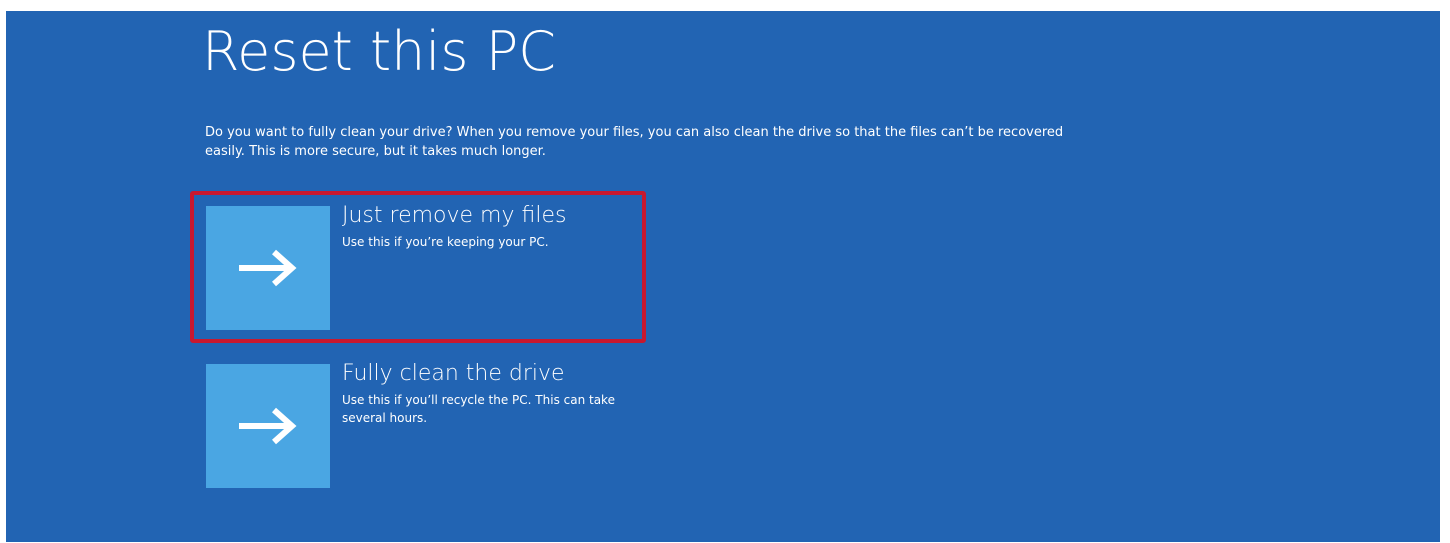 The height and width of the screenshot is (543, 1450). What do you see at coordinates (453, 373) in the screenshot?
I see `option-title: Fully clean the drive` at bounding box center [453, 373].